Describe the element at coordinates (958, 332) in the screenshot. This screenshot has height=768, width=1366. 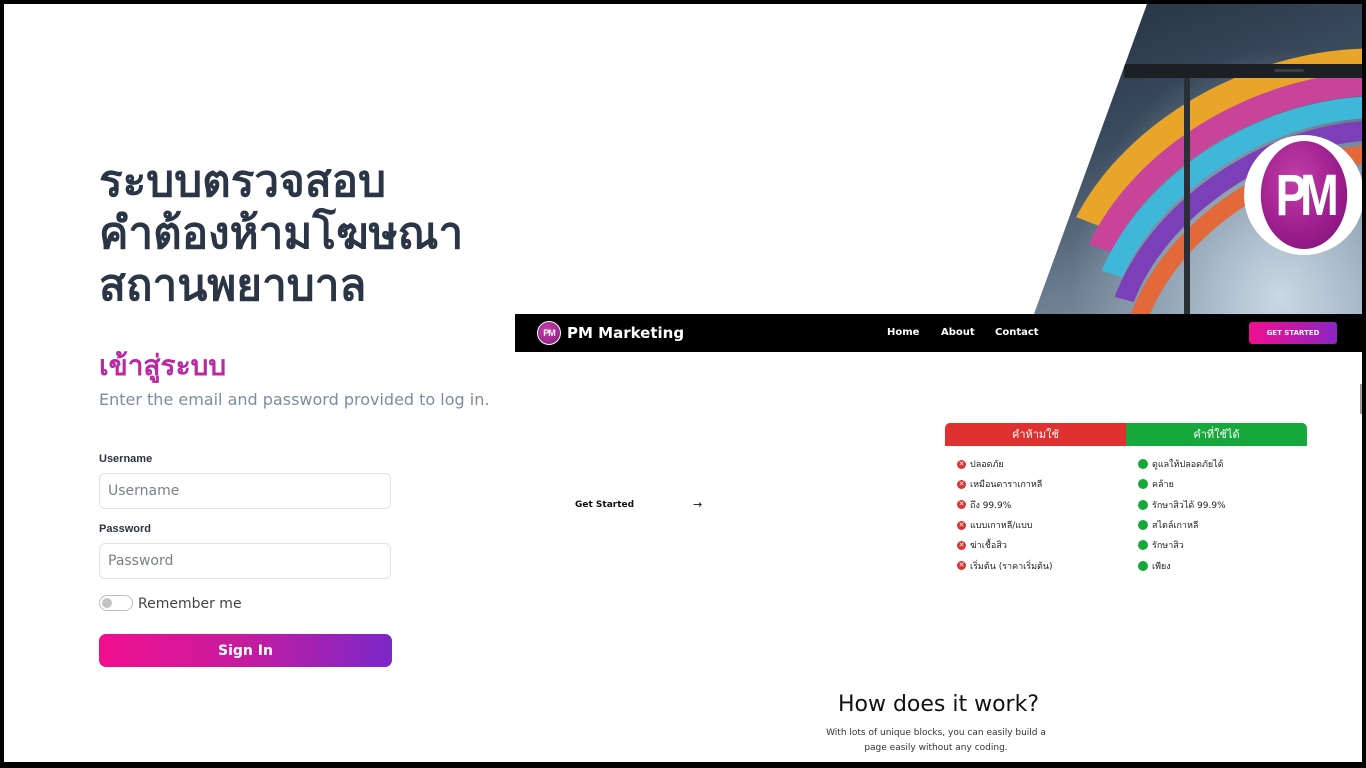
I see `nav-about-link: About` at that location.